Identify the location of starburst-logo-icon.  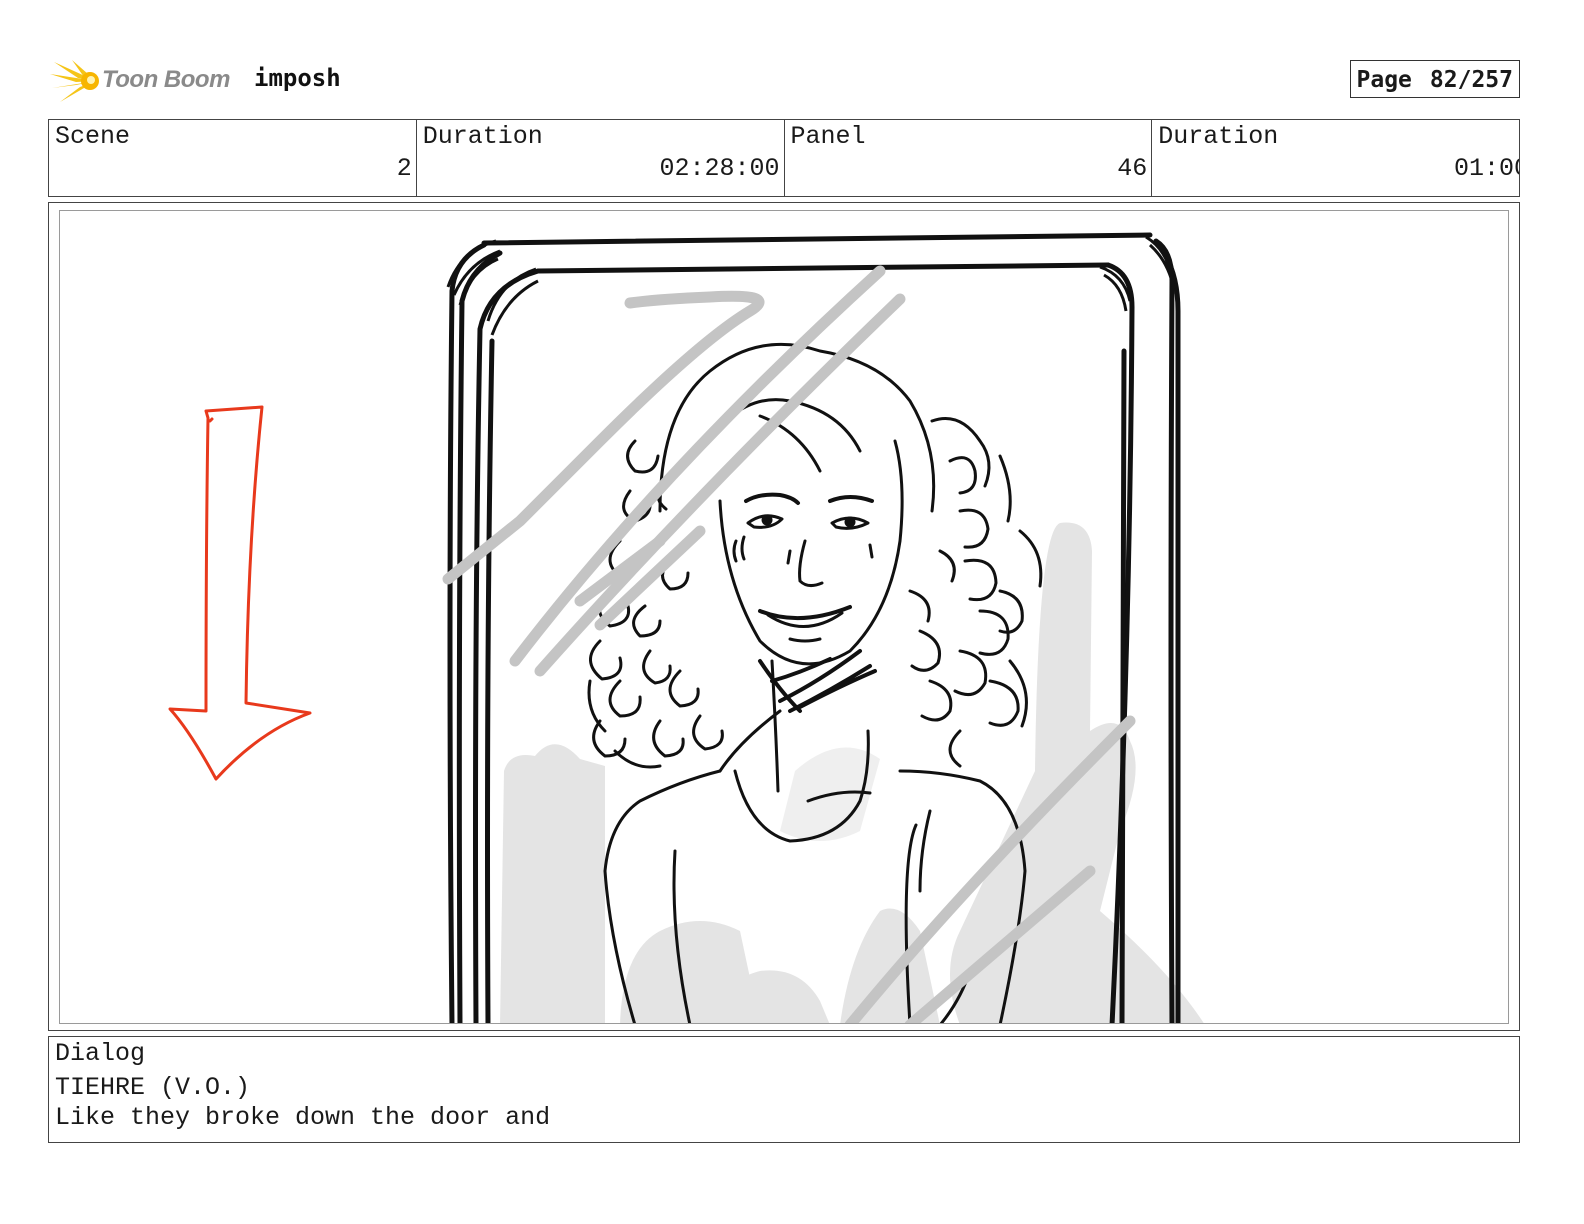
(74, 81).